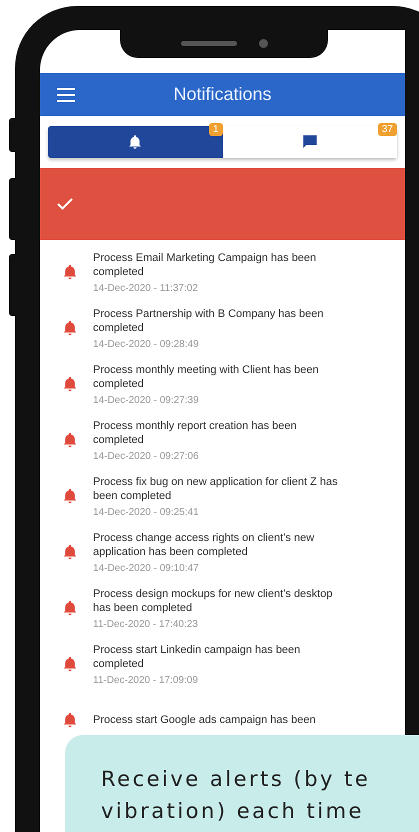 This screenshot has height=832, width=419. Describe the element at coordinates (146, 680) in the screenshot. I see `notification-time: 11-Dec-2020 - 17:09:09` at that location.